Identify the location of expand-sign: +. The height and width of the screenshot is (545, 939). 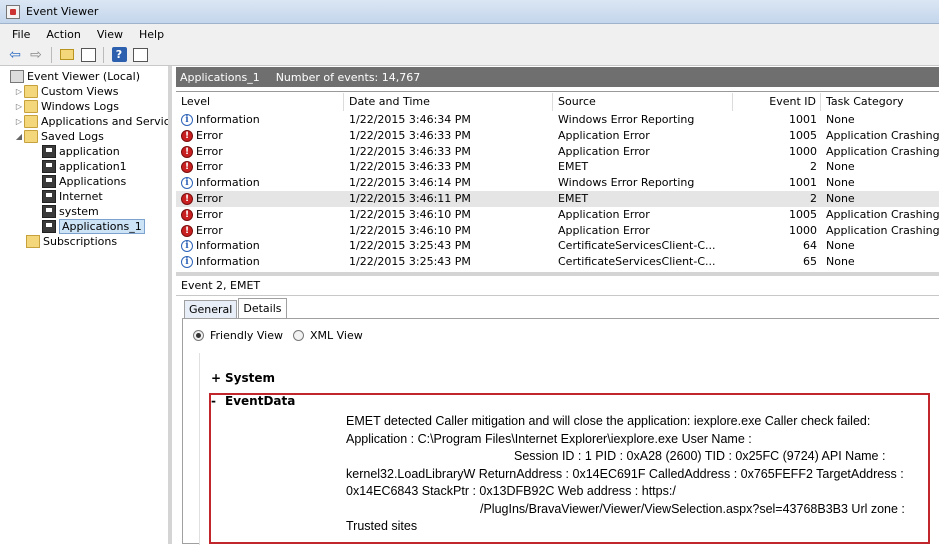
(216, 378).